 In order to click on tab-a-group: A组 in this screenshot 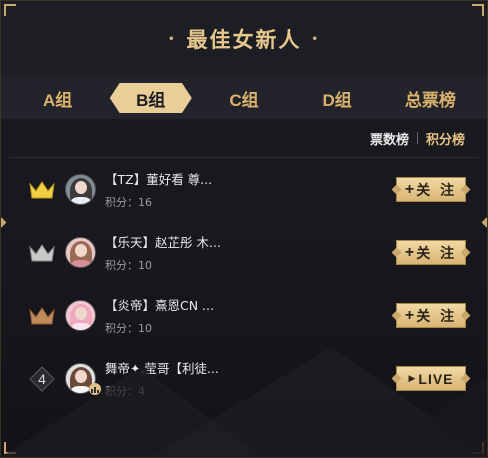, I will do `click(58, 98)`.